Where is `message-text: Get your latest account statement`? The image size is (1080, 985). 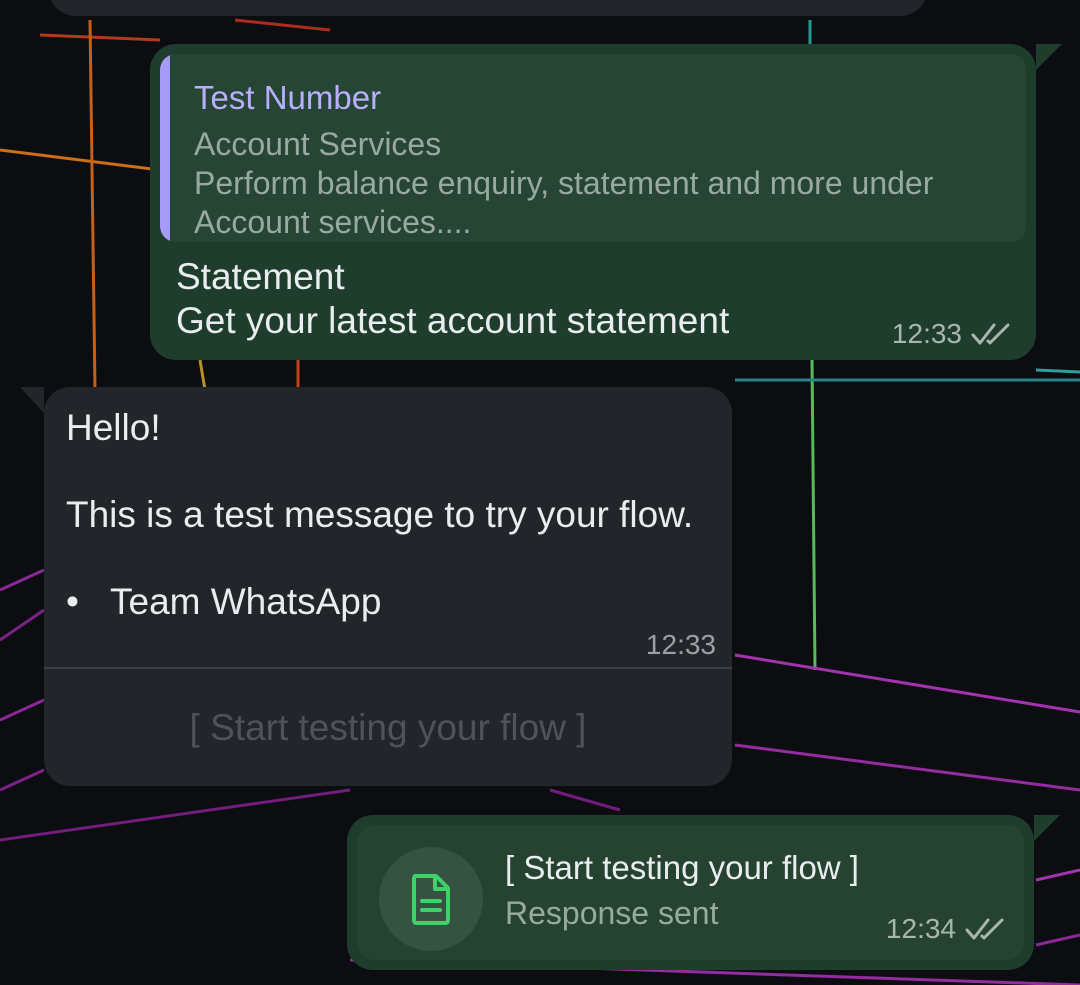
message-text: Get your latest account statement is located at coordinates (453, 320).